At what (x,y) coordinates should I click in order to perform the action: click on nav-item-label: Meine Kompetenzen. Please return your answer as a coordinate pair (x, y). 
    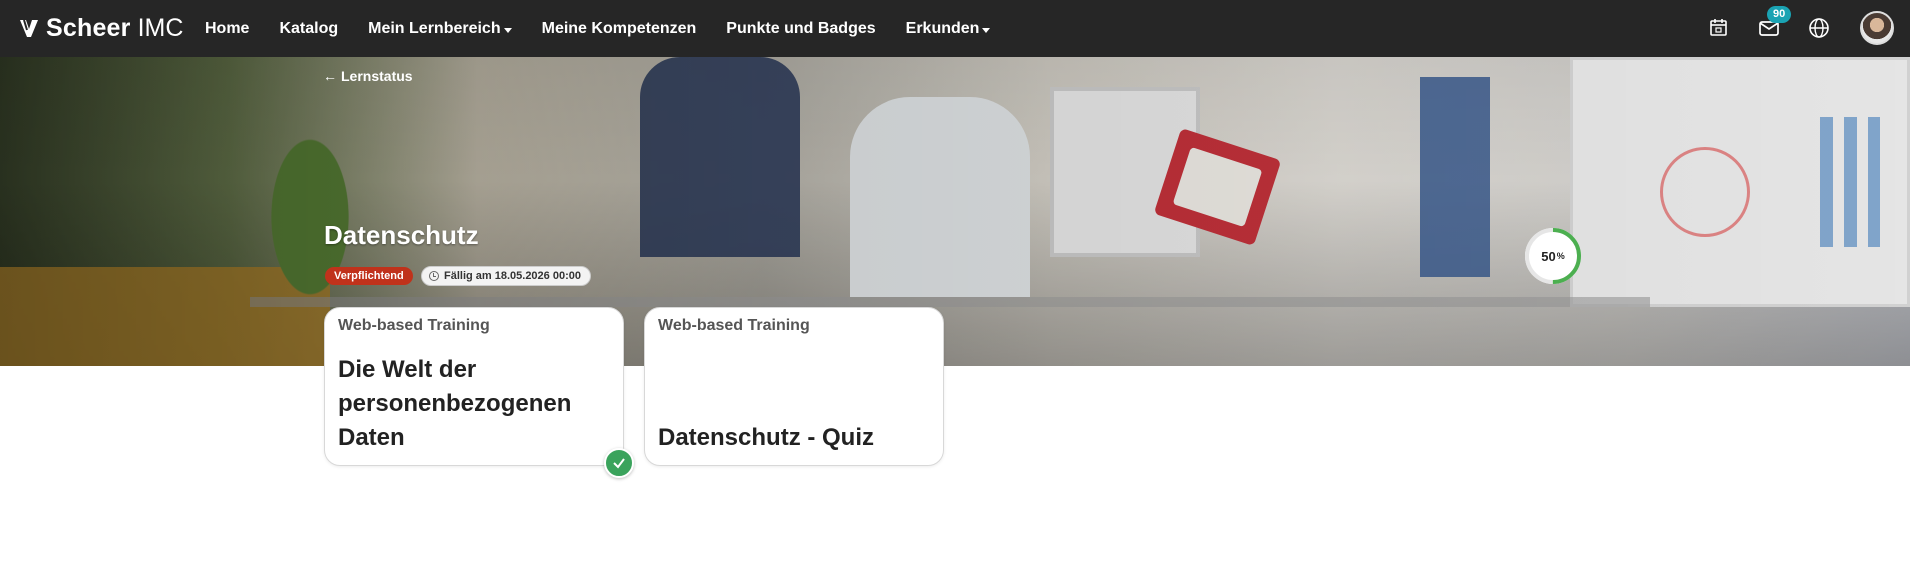
    Looking at the image, I should click on (619, 28).